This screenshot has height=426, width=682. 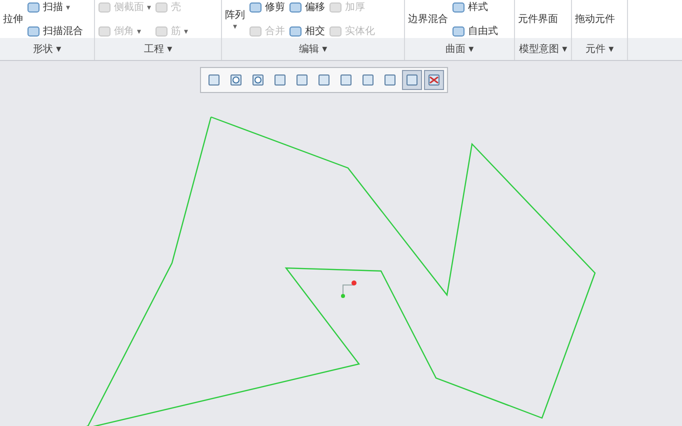 What do you see at coordinates (267, 7) in the screenshot?
I see `ribbon-button: 修剪` at bounding box center [267, 7].